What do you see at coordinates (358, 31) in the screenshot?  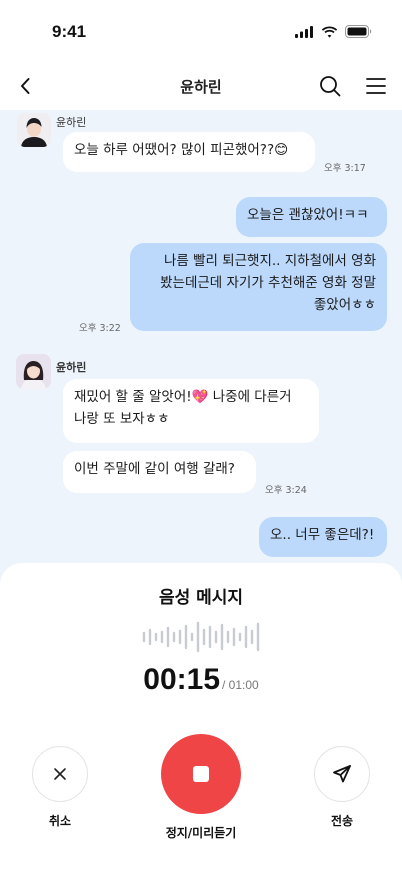 I see `battery-icon` at bounding box center [358, 31].